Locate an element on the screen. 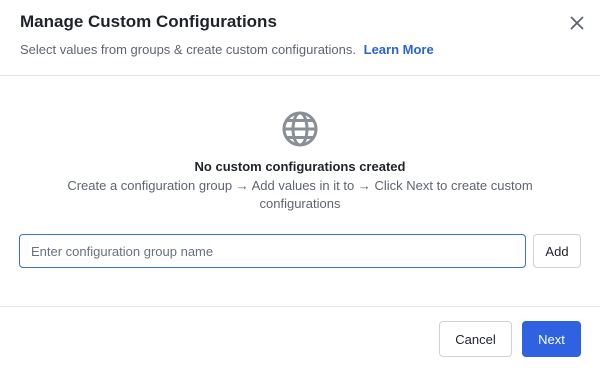  empty-state-title: No custom configurations created is located at coordinates (300, 166).